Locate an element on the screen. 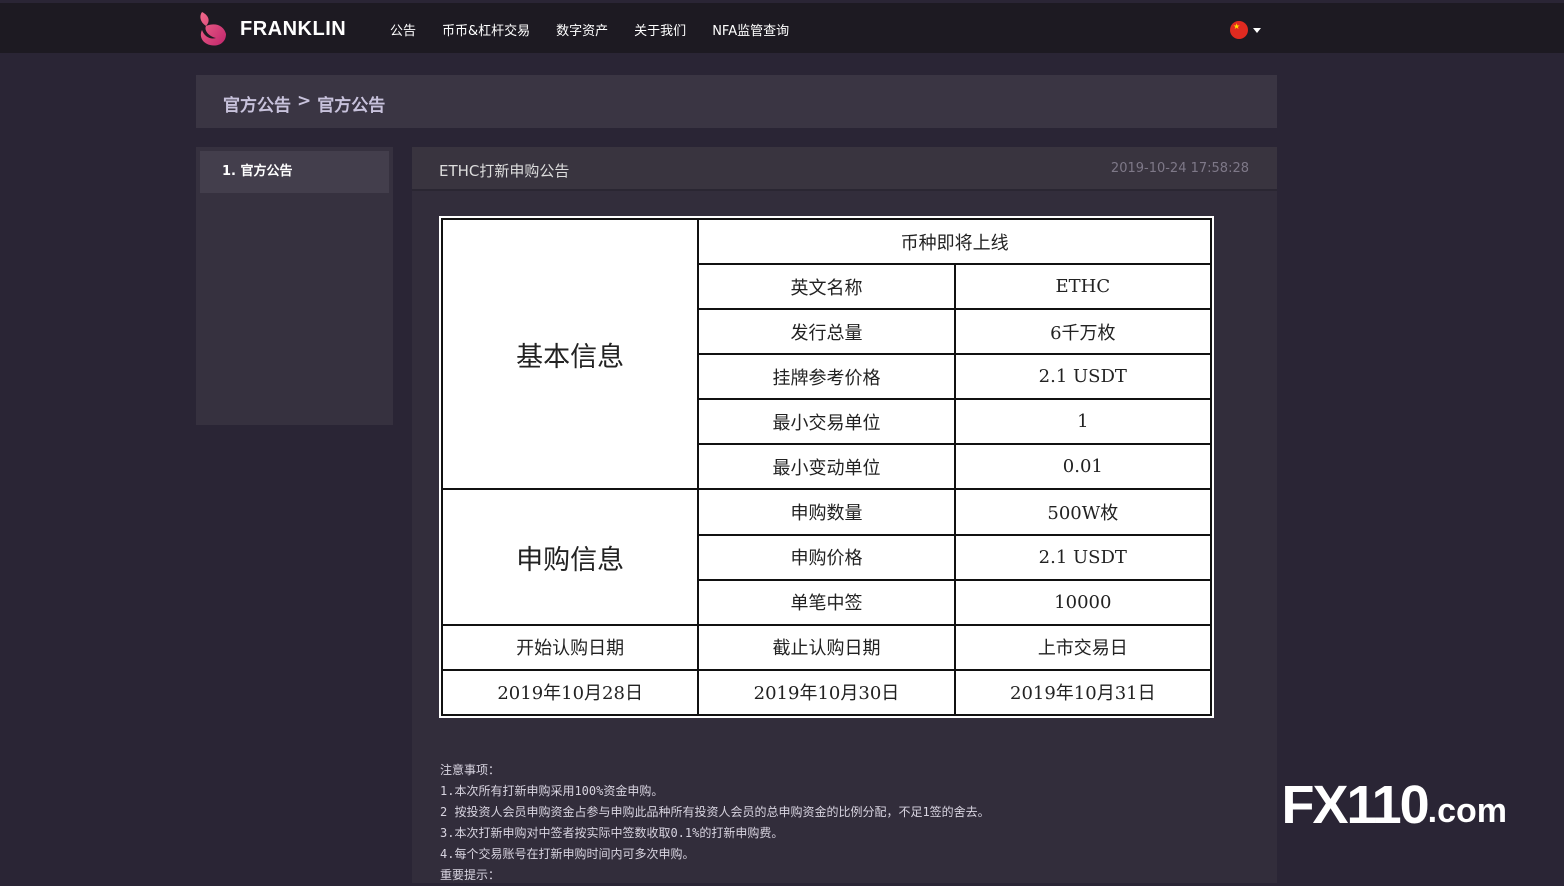  row-value: 6千万枚 is located at coordinates (1083, 332).